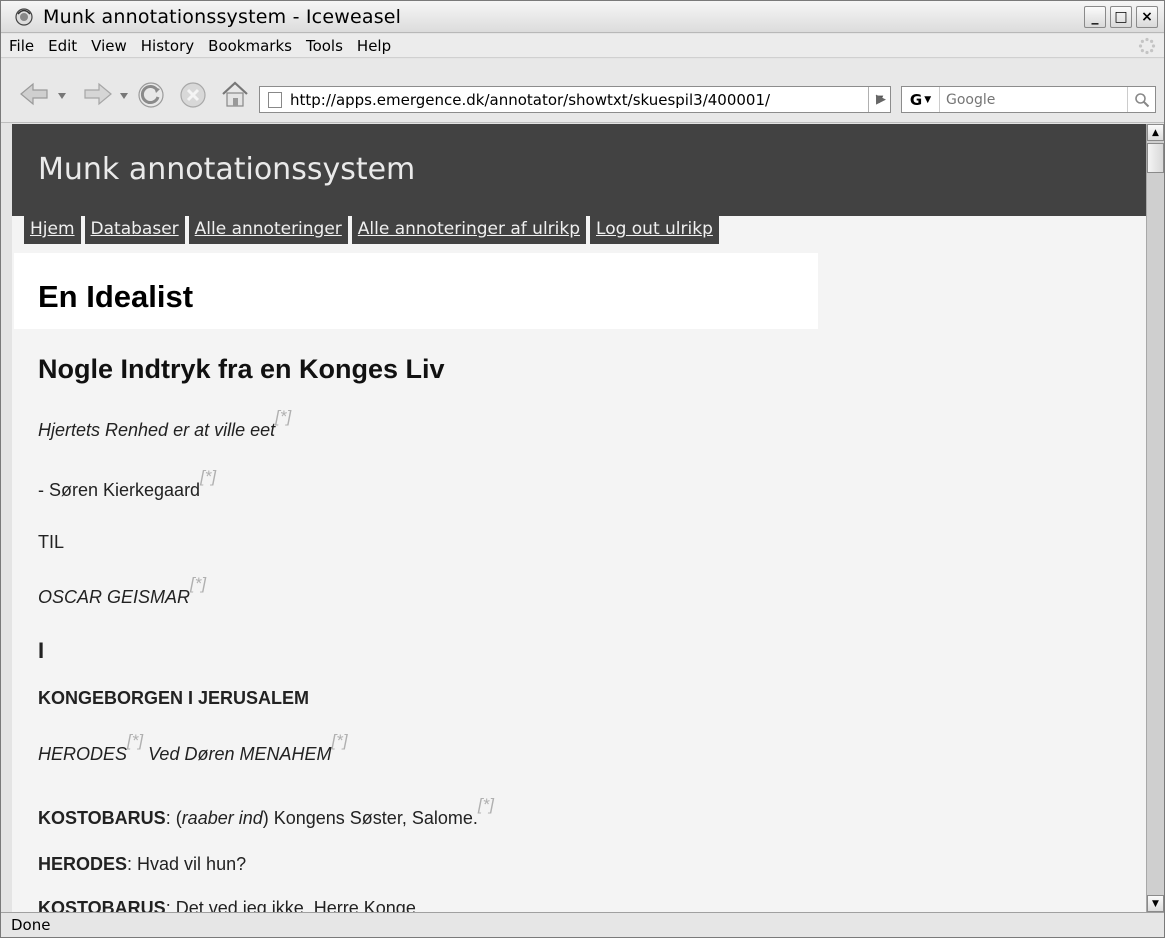 The width and height of the screenshot is (1165, 938). I want to click on back-history-dropdown-icon, so click(62, 96).